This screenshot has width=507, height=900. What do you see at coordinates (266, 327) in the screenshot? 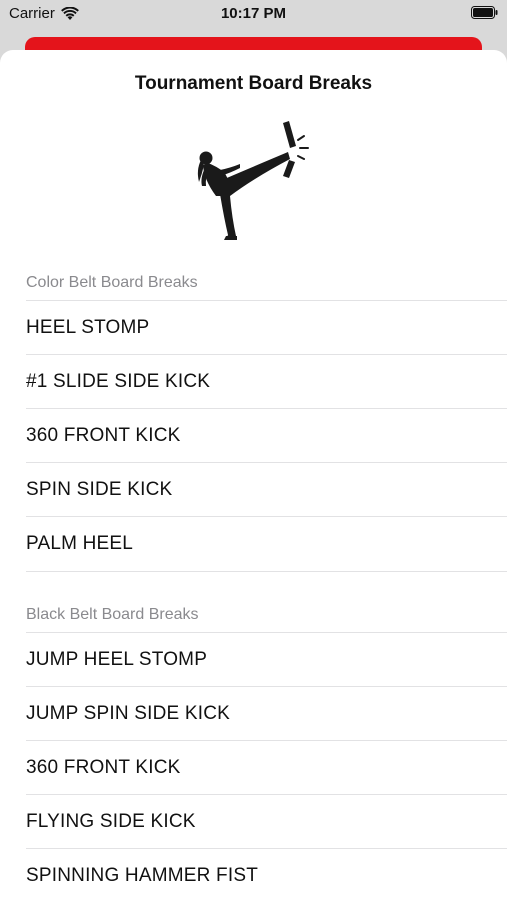
I see `list-item: HEEL STOMP` at bounding box center [266, 327].